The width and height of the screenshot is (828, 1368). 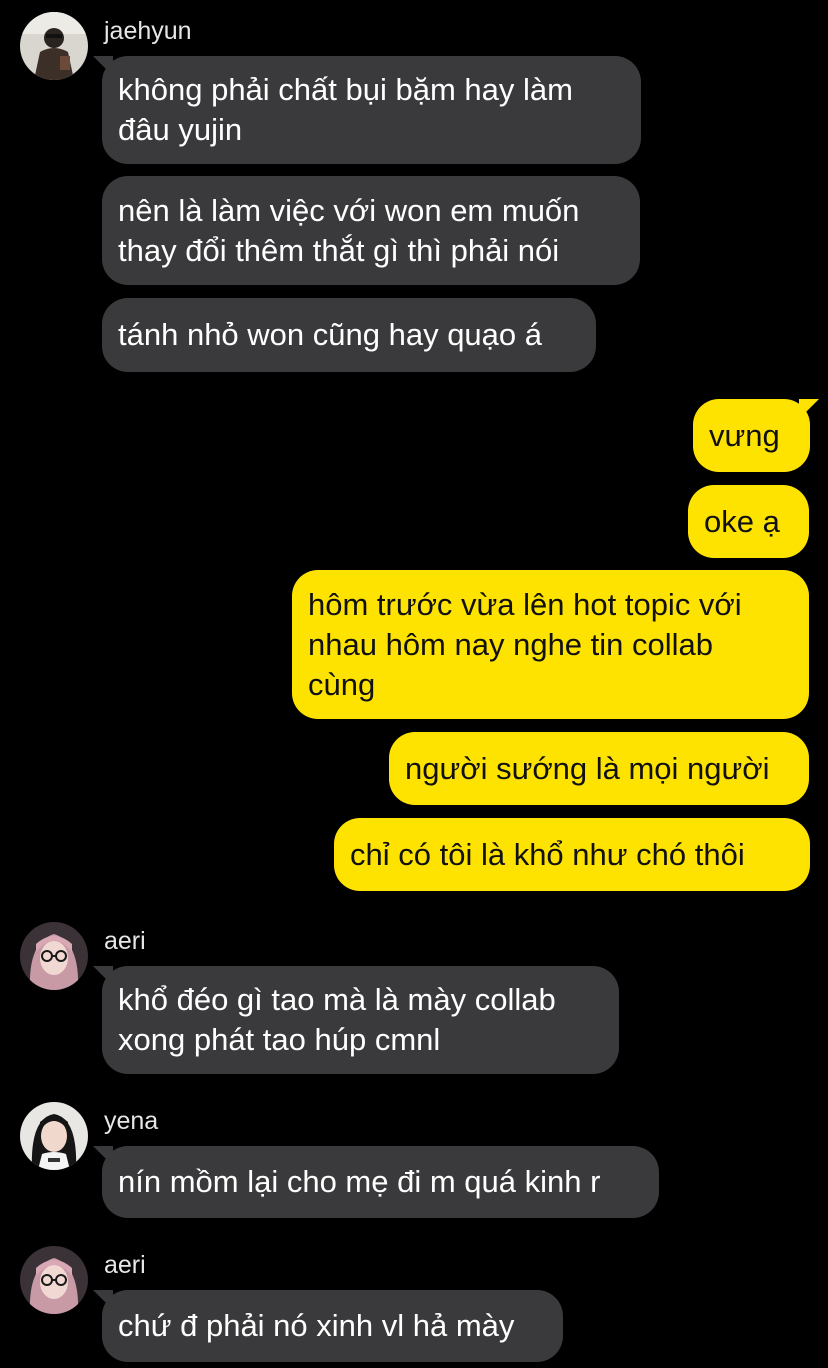 I want to click on avatar-yena-image, so click(x=54, y=1136).